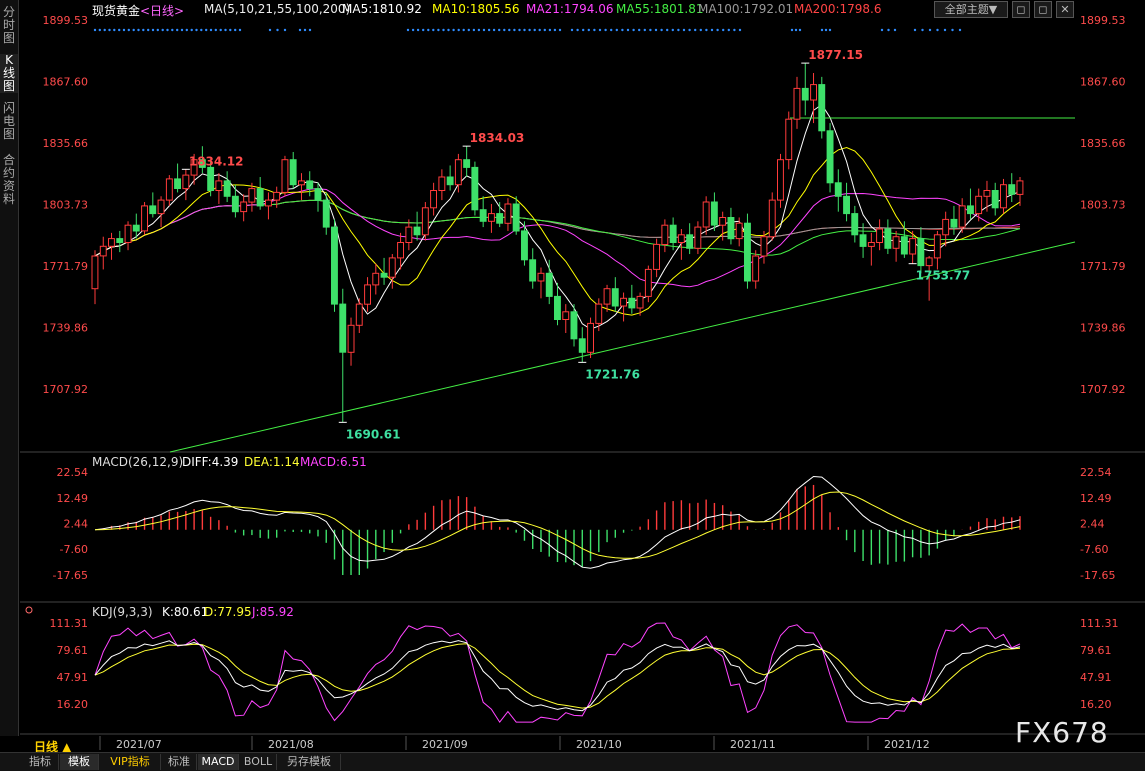  What do you see at coordinates (218, 762) in the screenshot?
I see `tab-macd: MACD` at bounding box center [218, 762].